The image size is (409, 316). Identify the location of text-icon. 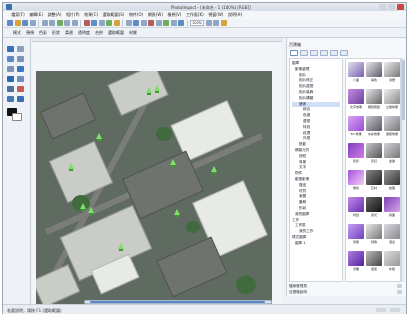
(158, 23).